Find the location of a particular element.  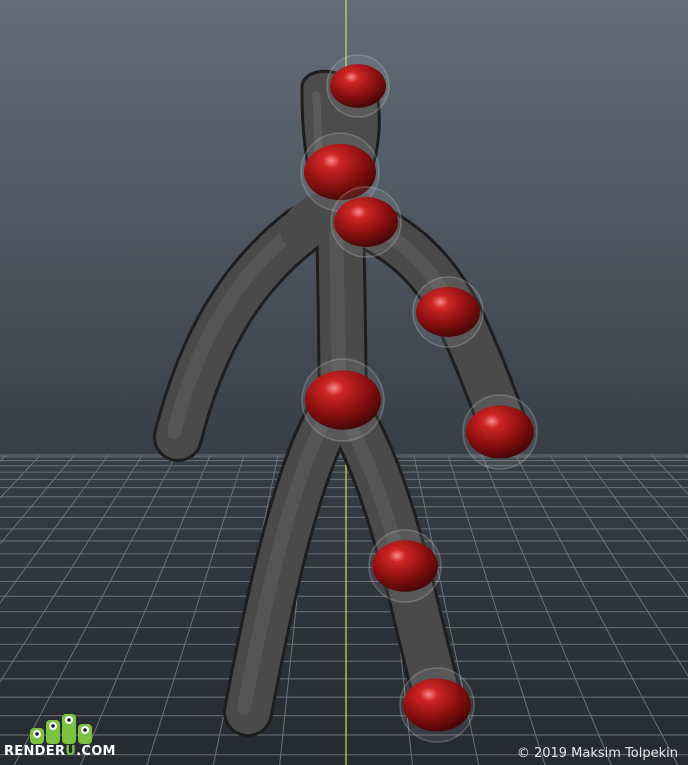

brand-prefix: RENDER is located at coordinates (35, 751).